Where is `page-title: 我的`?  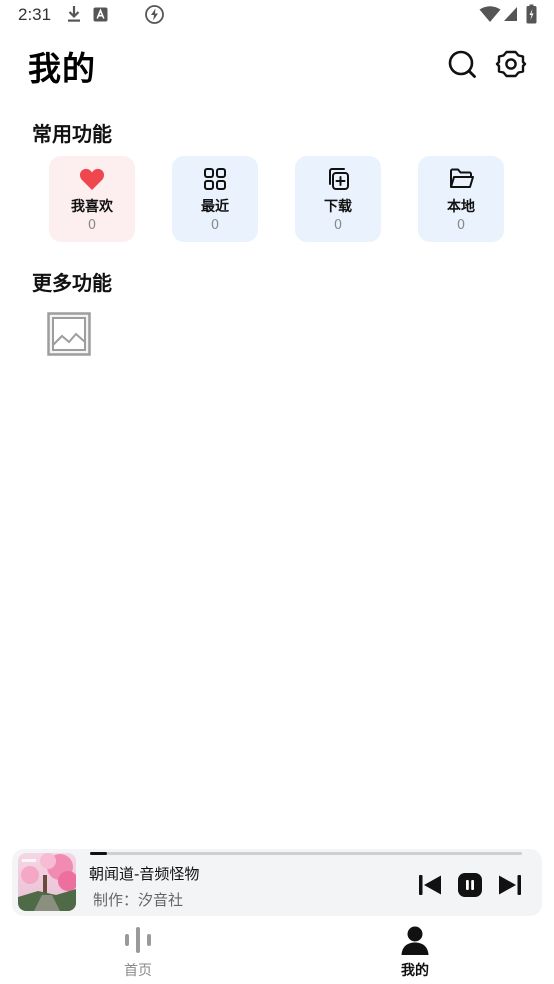 page-title: 我的 is located at coordinates (62, 68).